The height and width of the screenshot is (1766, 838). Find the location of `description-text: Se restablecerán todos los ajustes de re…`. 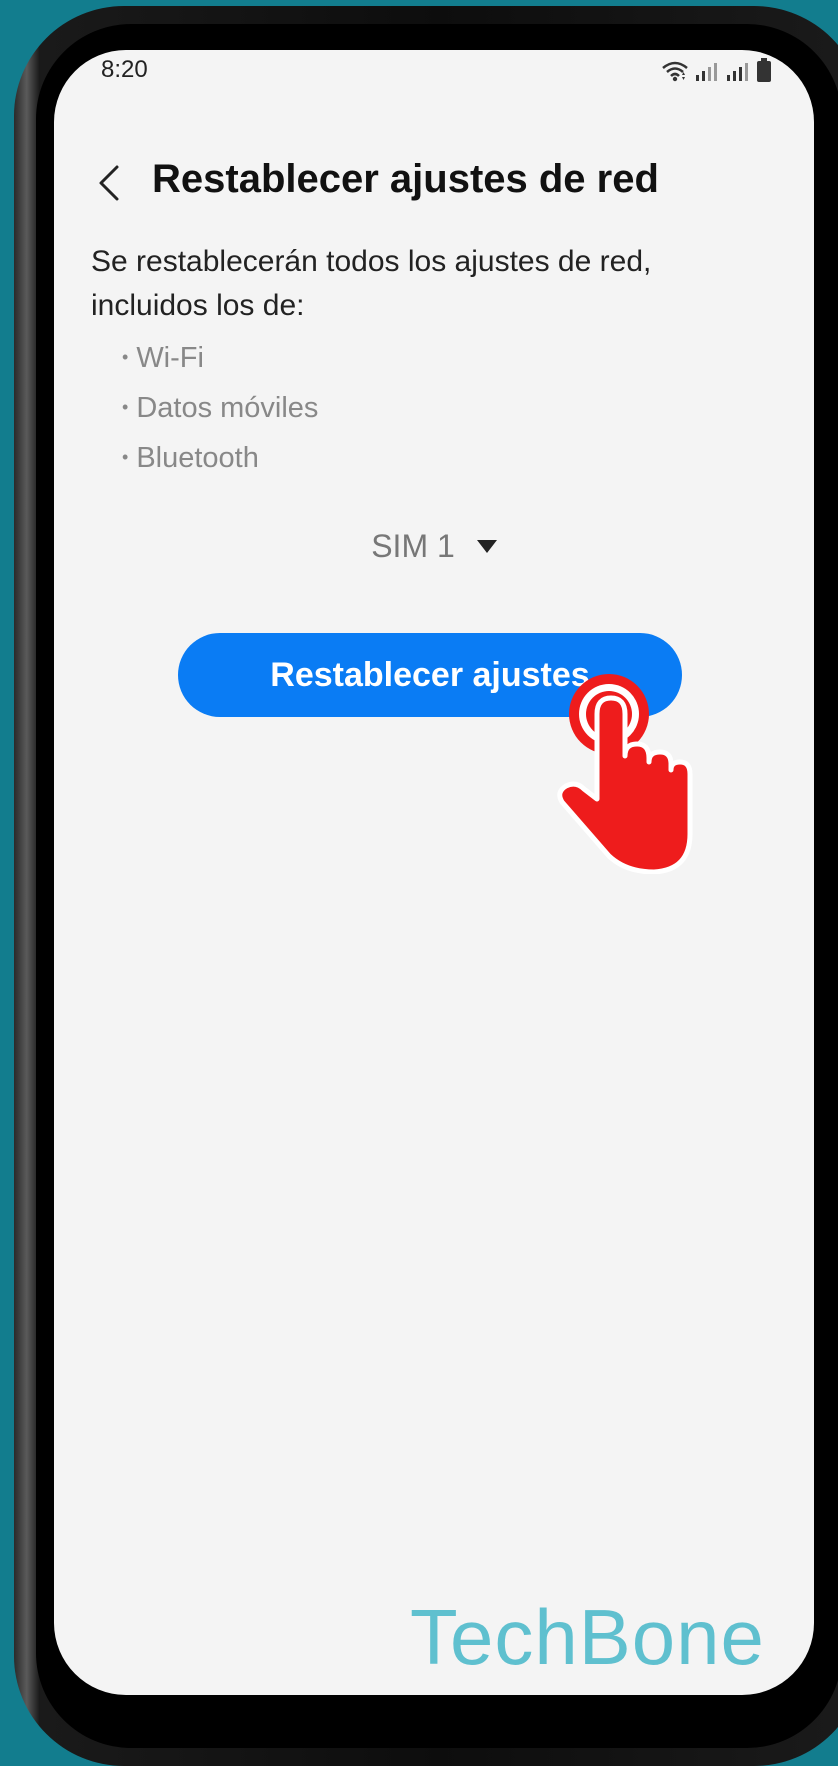

description-text: Se restablecerán todos los ajustes de re… is located at coordinates (371, 283).